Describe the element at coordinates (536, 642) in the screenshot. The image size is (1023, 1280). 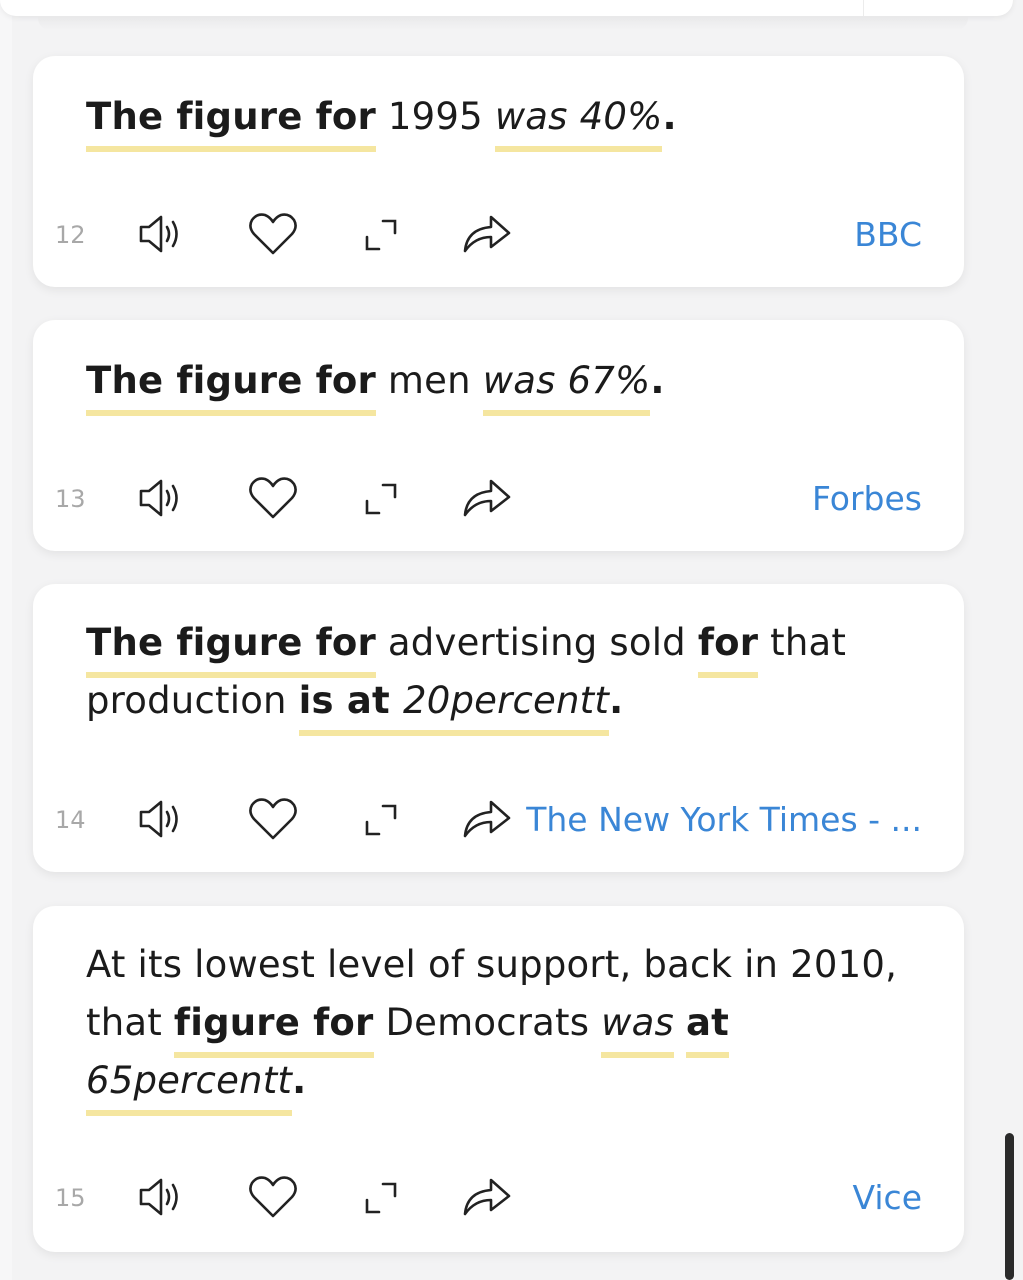
I see `sentence-text: advertising sold` at that location.